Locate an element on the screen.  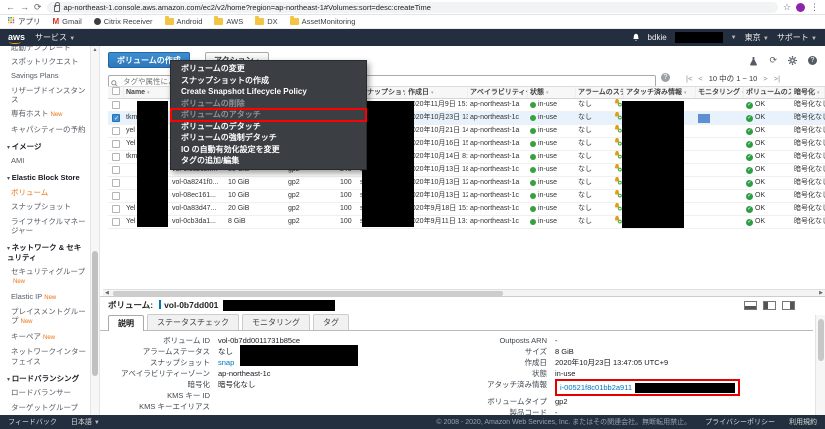
layout-bottom-icon is located at coordinates (750, 305).